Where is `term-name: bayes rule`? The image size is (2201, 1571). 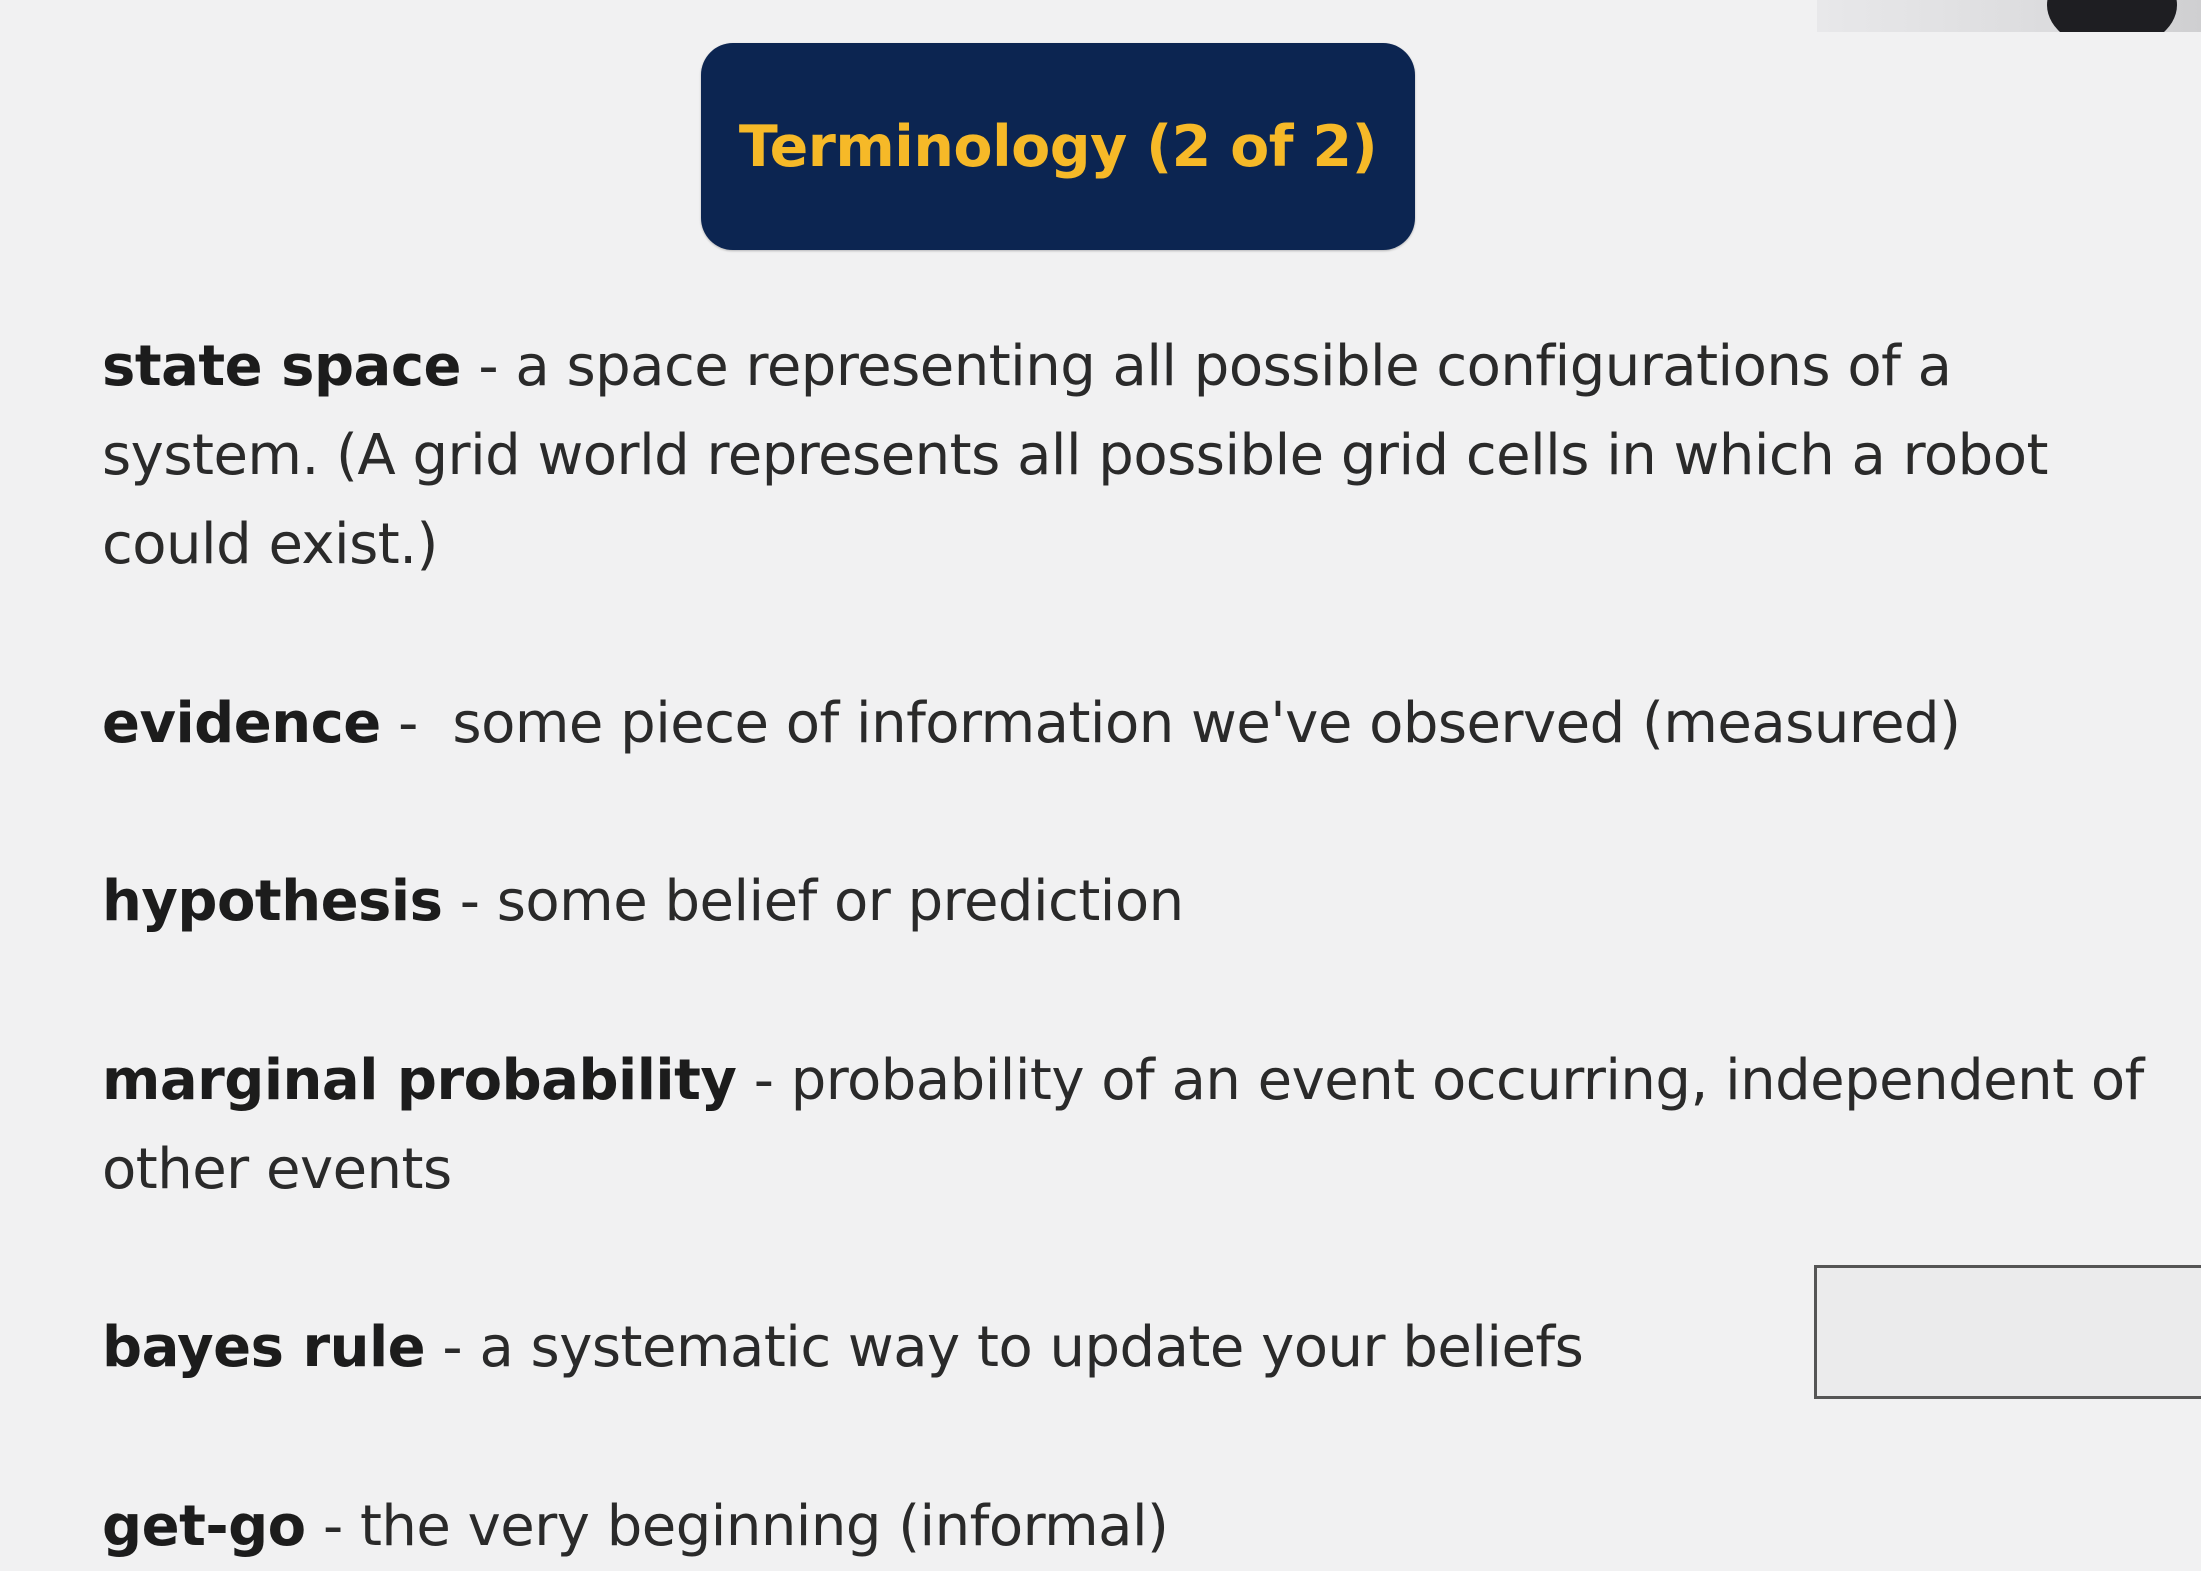 term-name: bayes rule is located at coordinates (264, 1347).